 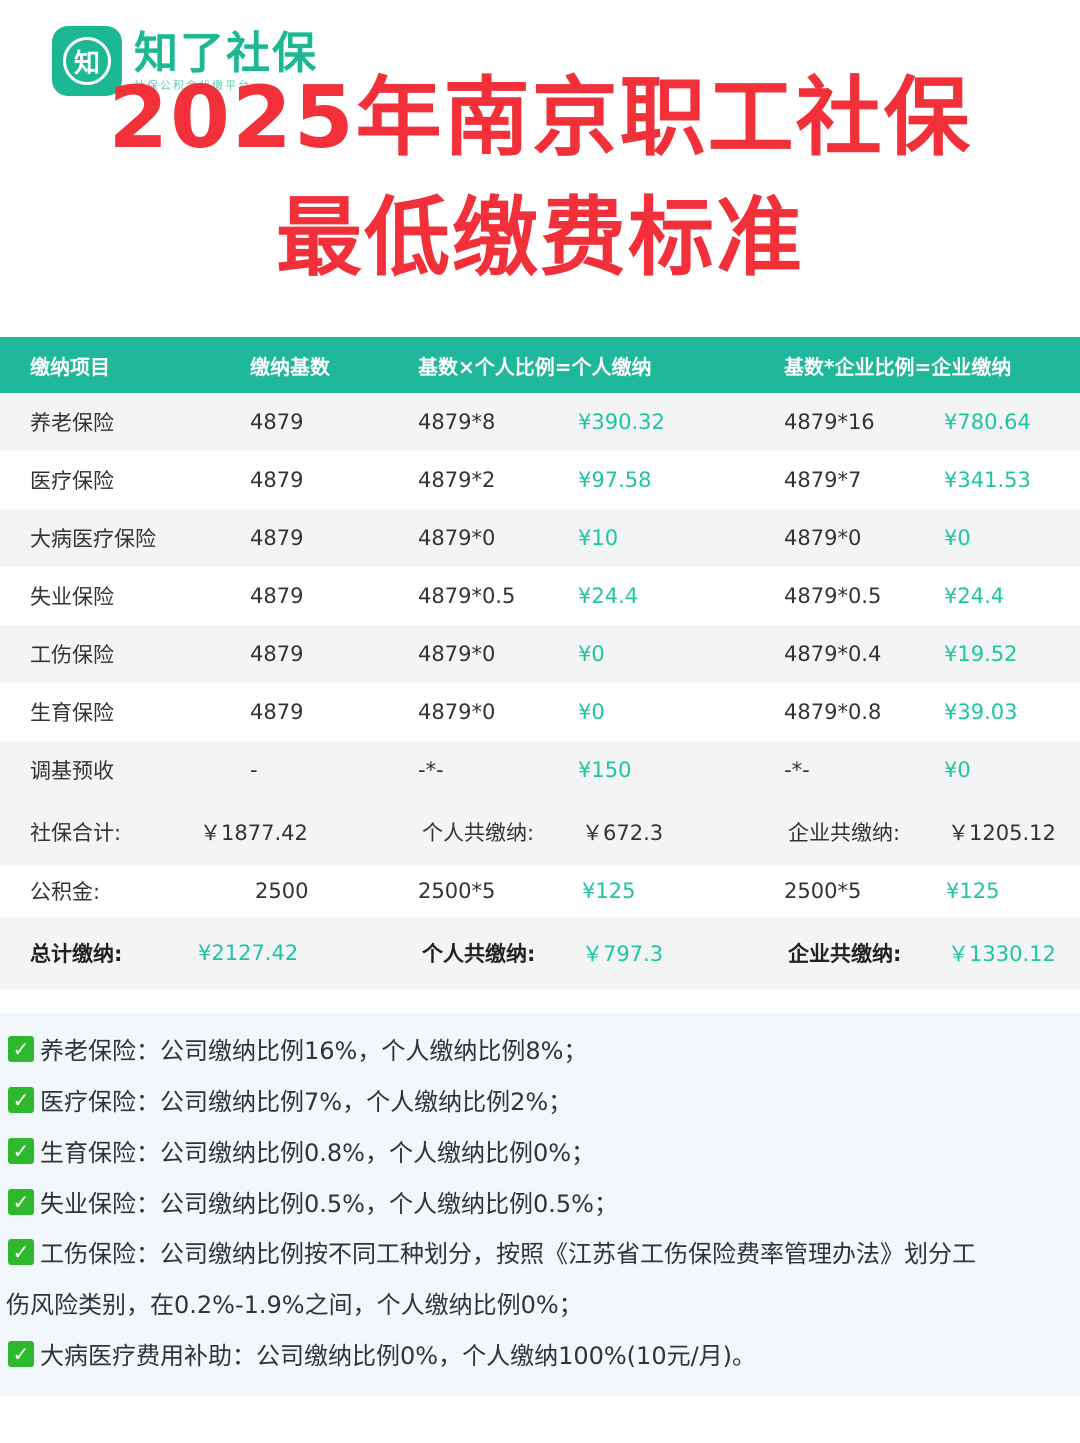 What do you see at coordinates (833, 712) in the screenshot?
I see `cell-company-formula: 4879*0.8` at bounding box center [833, 712].